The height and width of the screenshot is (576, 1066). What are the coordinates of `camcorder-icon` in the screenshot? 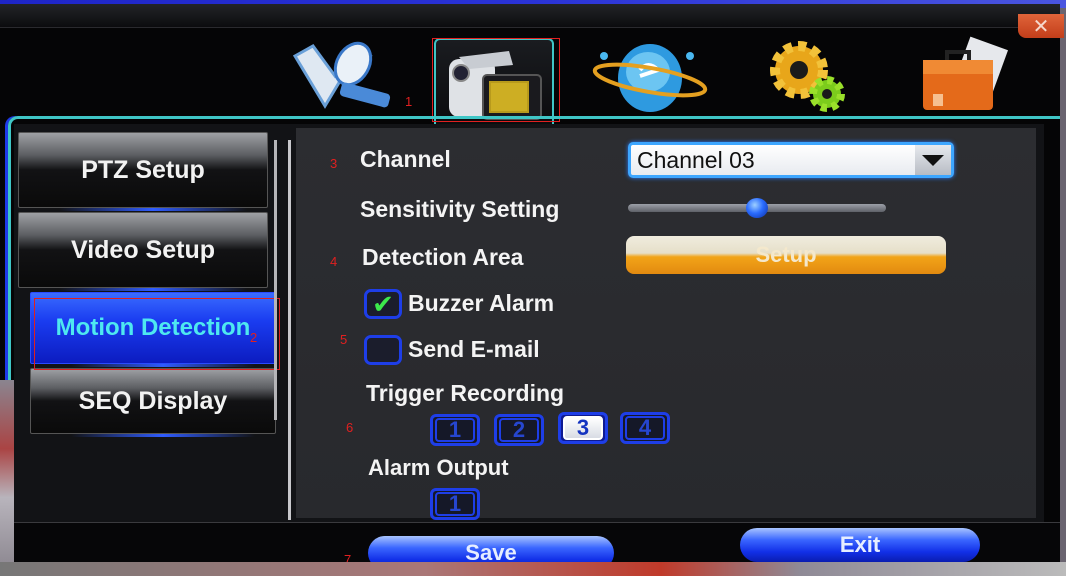 It's located at (495, 85).